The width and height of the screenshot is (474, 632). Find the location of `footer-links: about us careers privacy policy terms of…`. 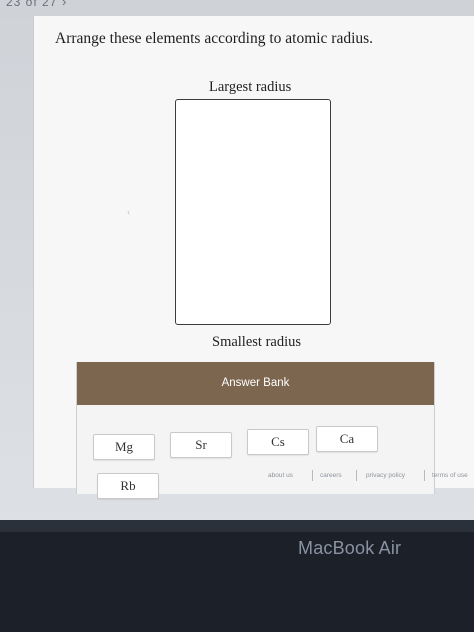

footer-links: about us careers privacy policy terms of… is located at coordinates (352, 475).